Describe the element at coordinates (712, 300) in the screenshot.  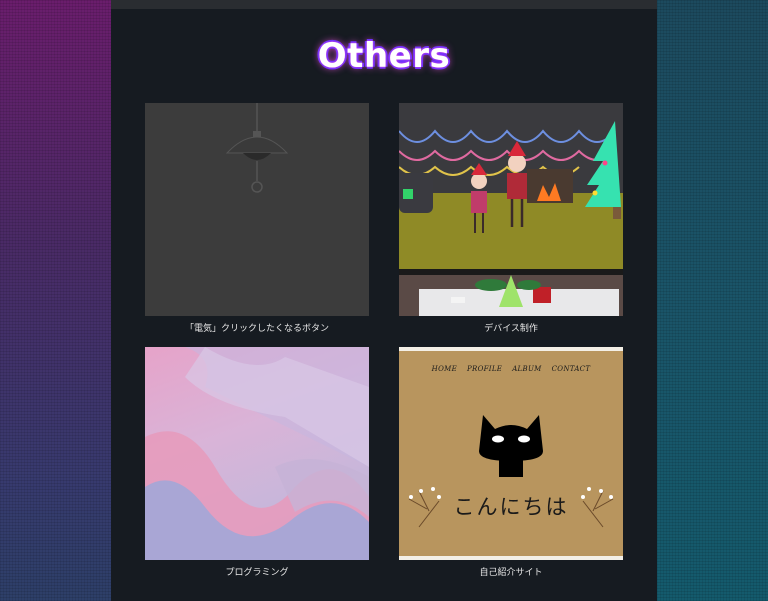
I see `background-right-pane` at that location.